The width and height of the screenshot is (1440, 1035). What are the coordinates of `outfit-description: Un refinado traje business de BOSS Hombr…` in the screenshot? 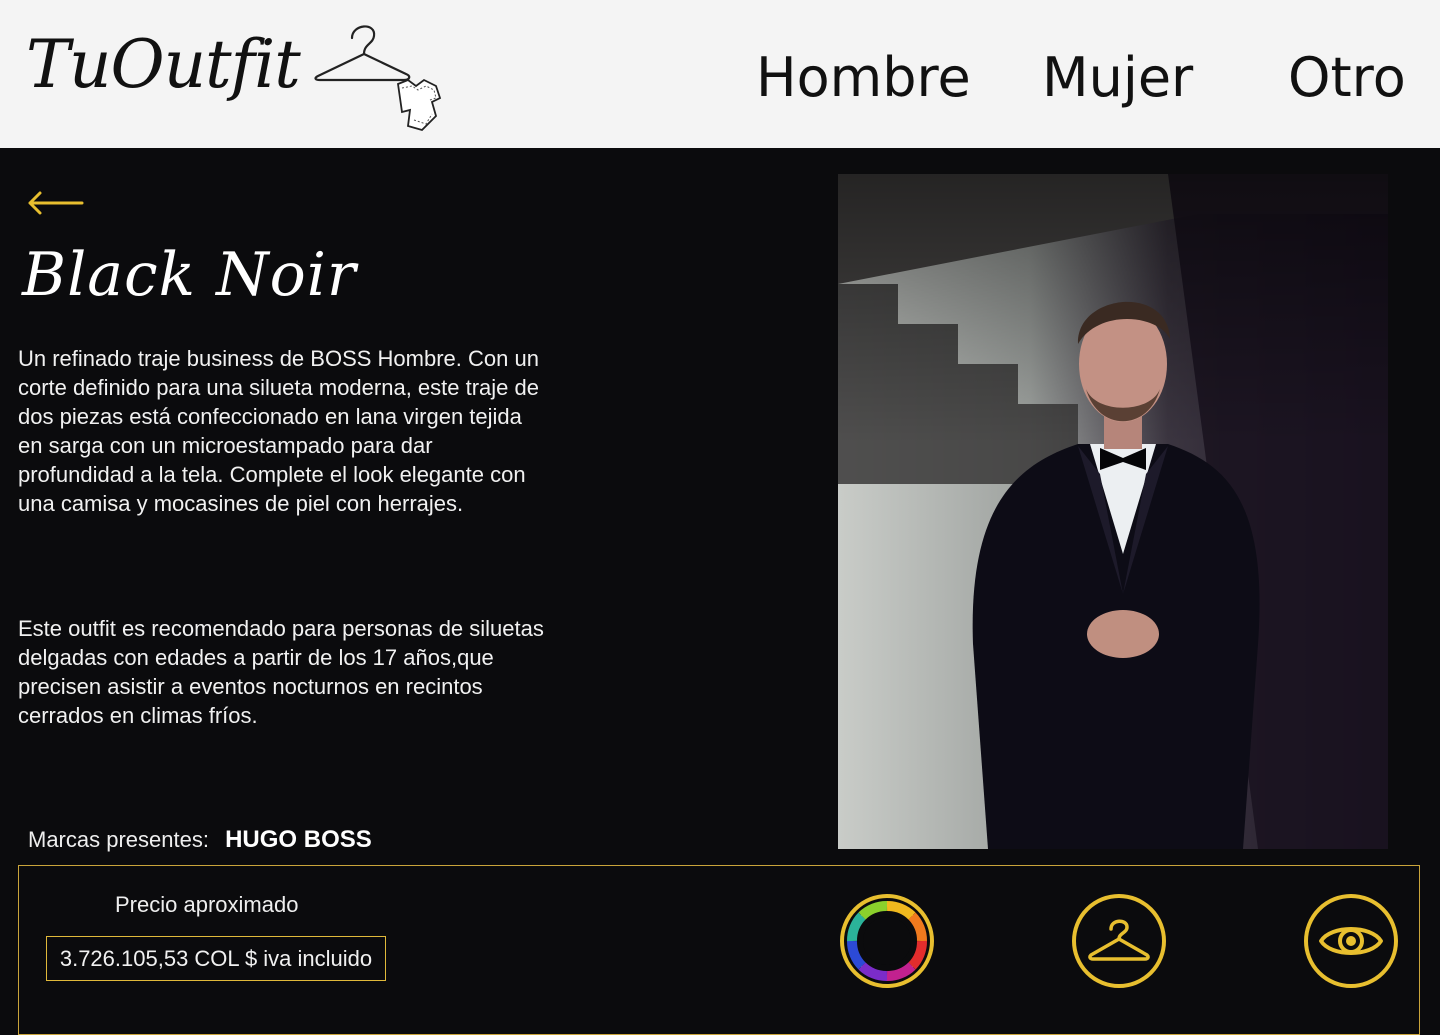 It's located at (278, 431).